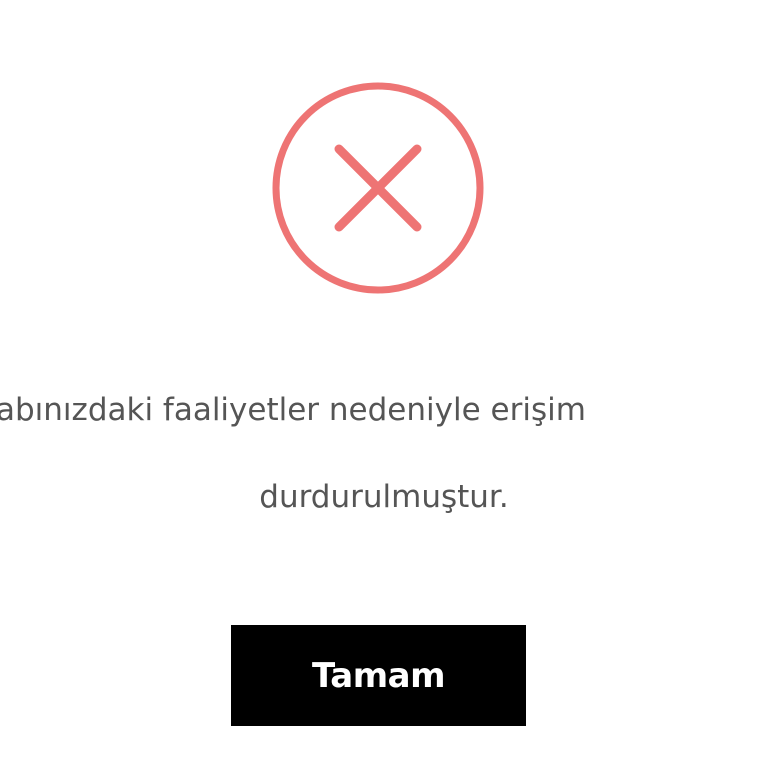  Describe the element at coordinates (384, 497) in the screenshot. I see `error-message-line-2: durdurulmuştur.` at that location.